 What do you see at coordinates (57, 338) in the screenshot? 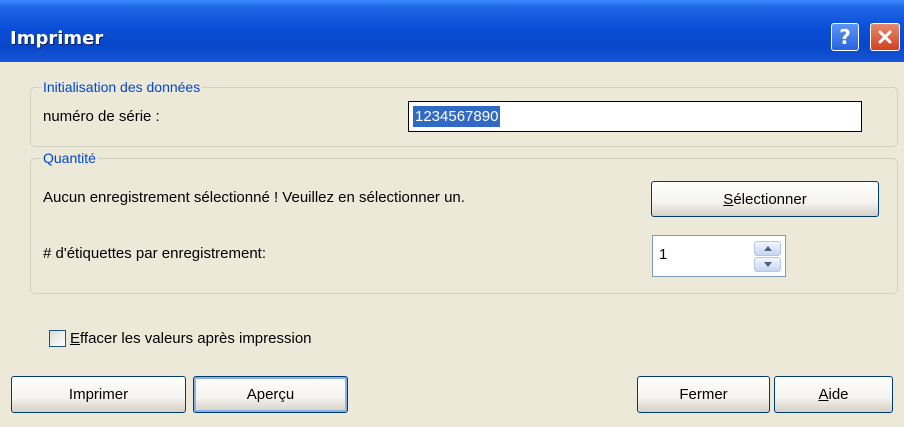
I see `clear-values-checkbox` at bounding box center [57, 338].